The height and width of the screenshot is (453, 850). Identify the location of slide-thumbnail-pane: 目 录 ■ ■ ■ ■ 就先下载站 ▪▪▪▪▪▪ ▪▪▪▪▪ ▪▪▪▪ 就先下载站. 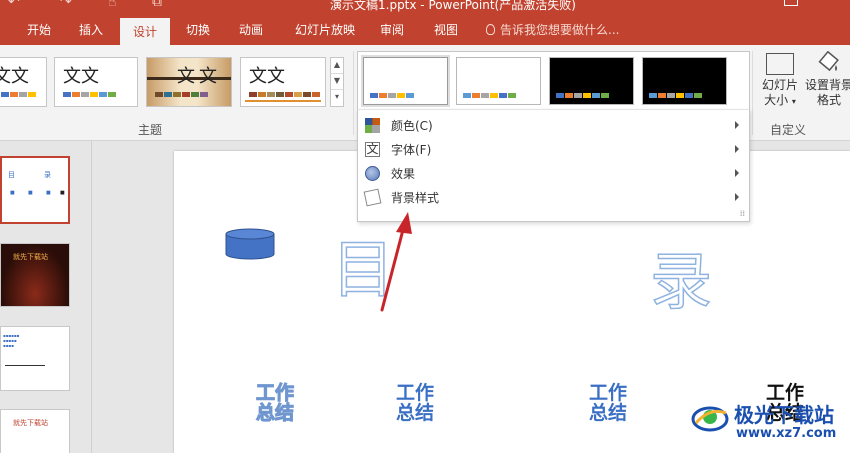
(46, 297).